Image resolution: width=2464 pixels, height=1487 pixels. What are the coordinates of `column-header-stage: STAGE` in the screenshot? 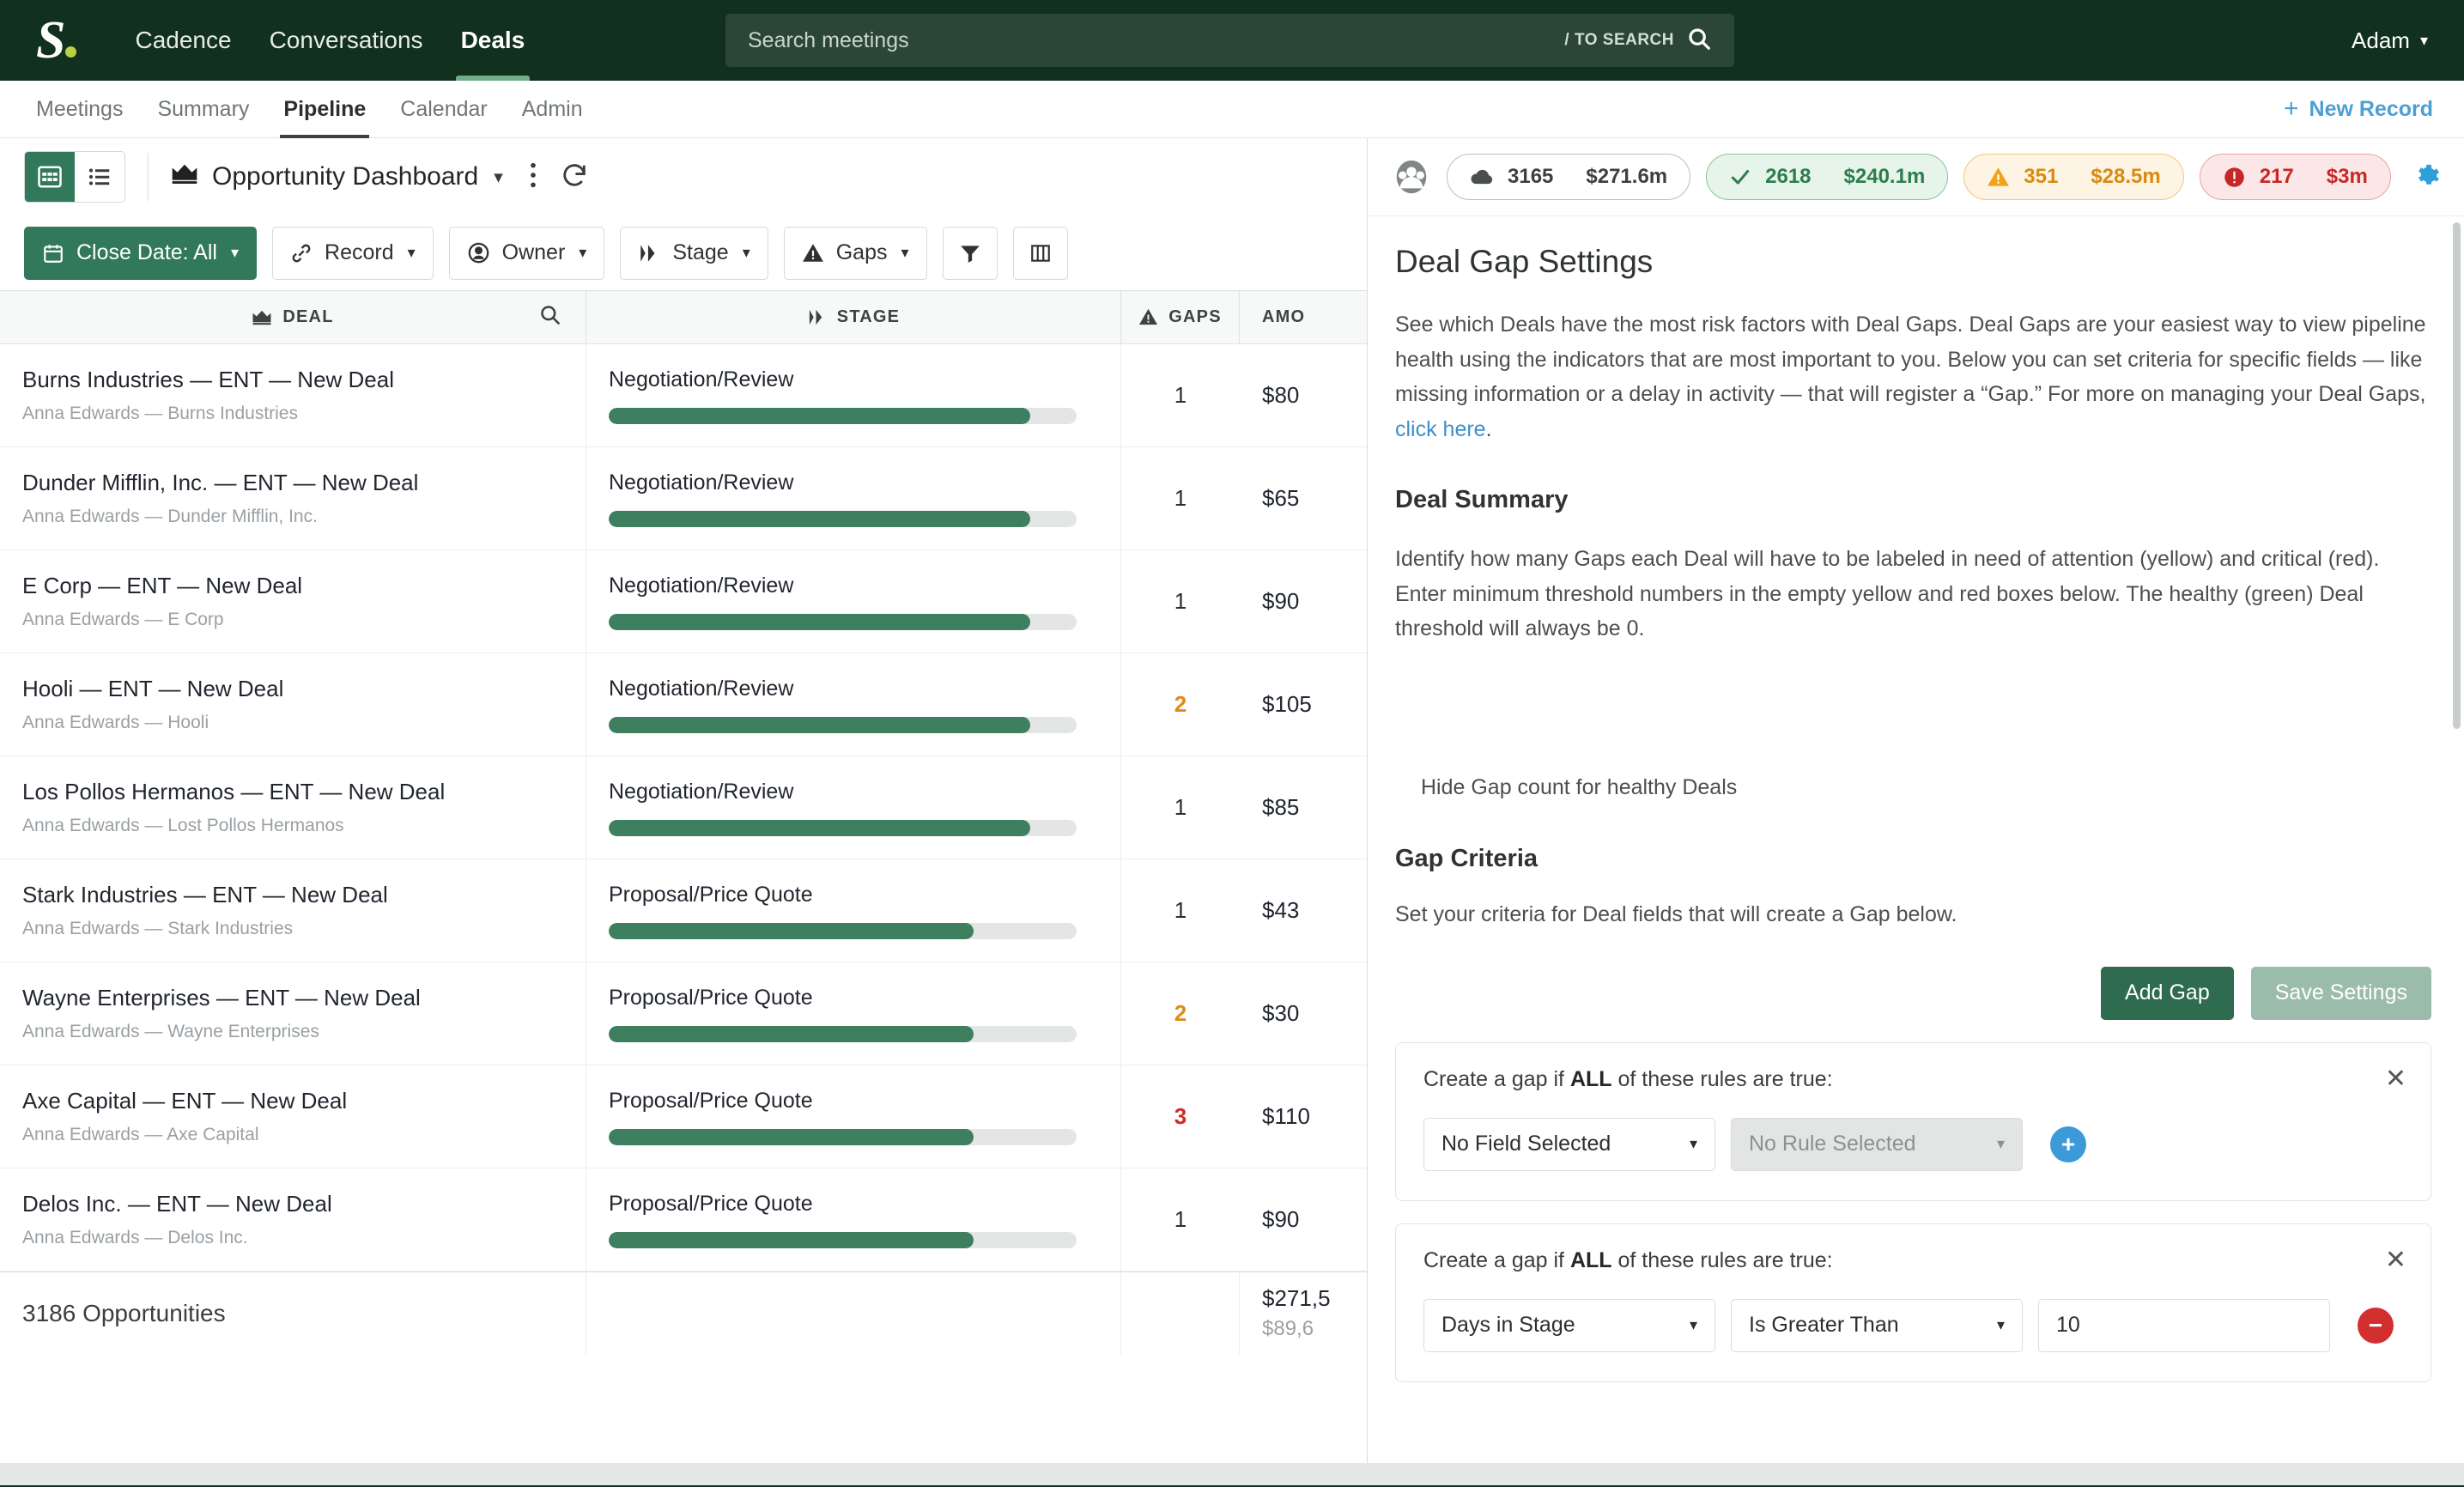 It's located at (853, 317).